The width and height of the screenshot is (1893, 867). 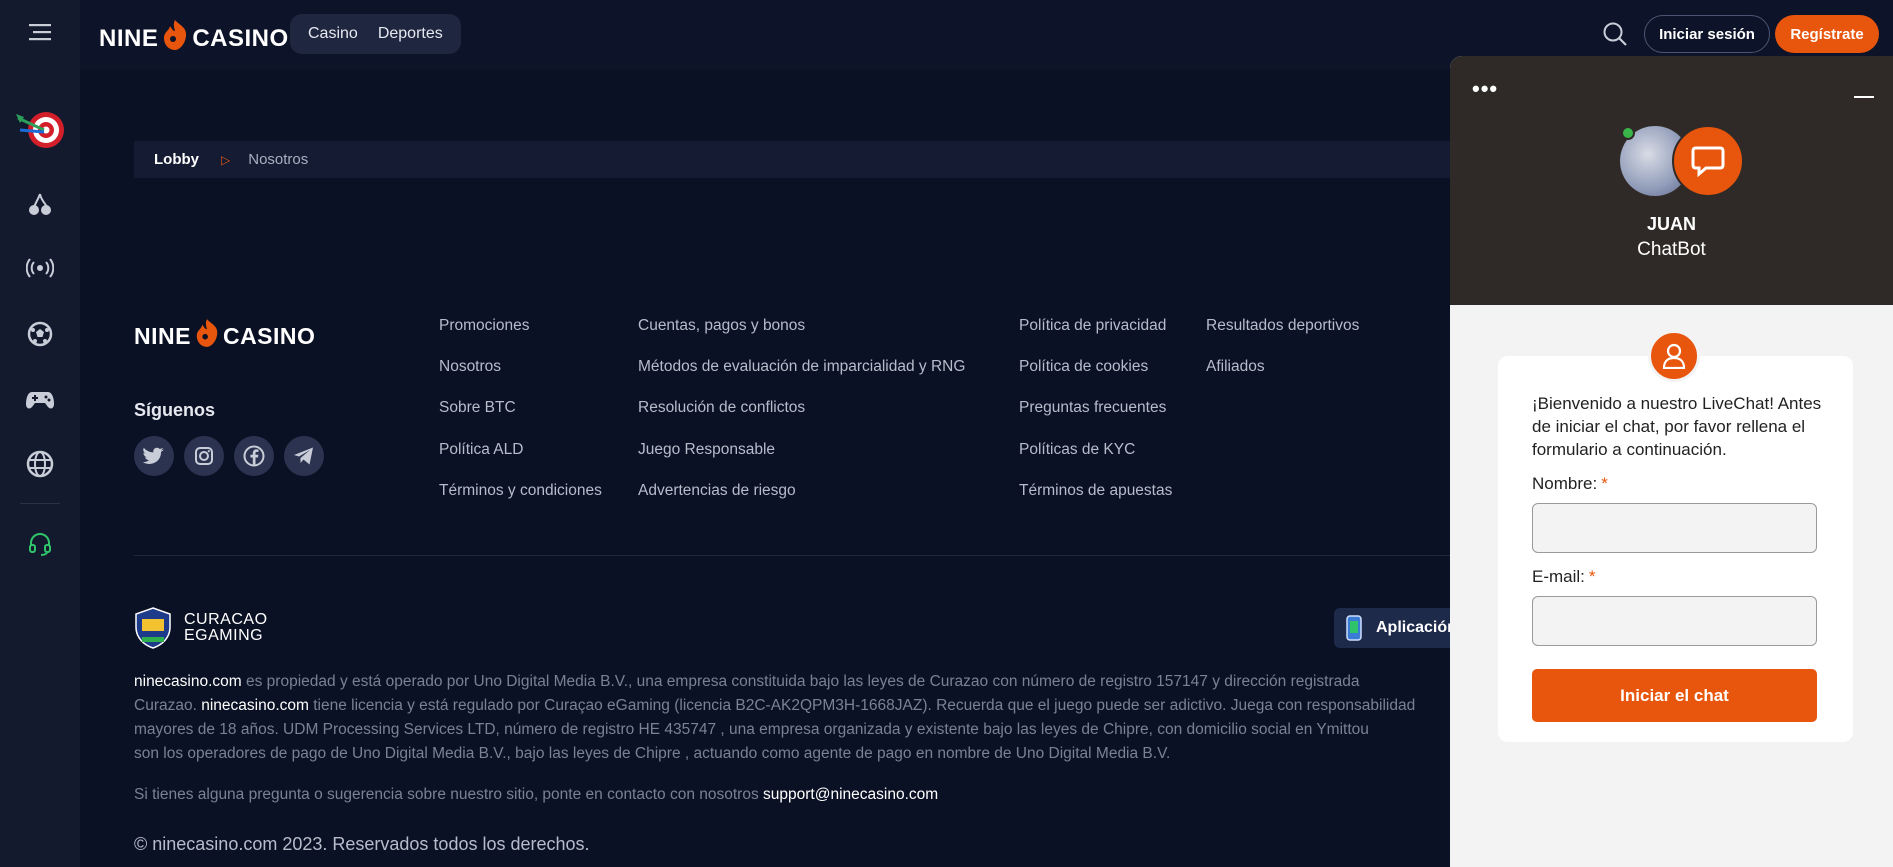 I want to click on search-icon, so click(x=1615, y=36).